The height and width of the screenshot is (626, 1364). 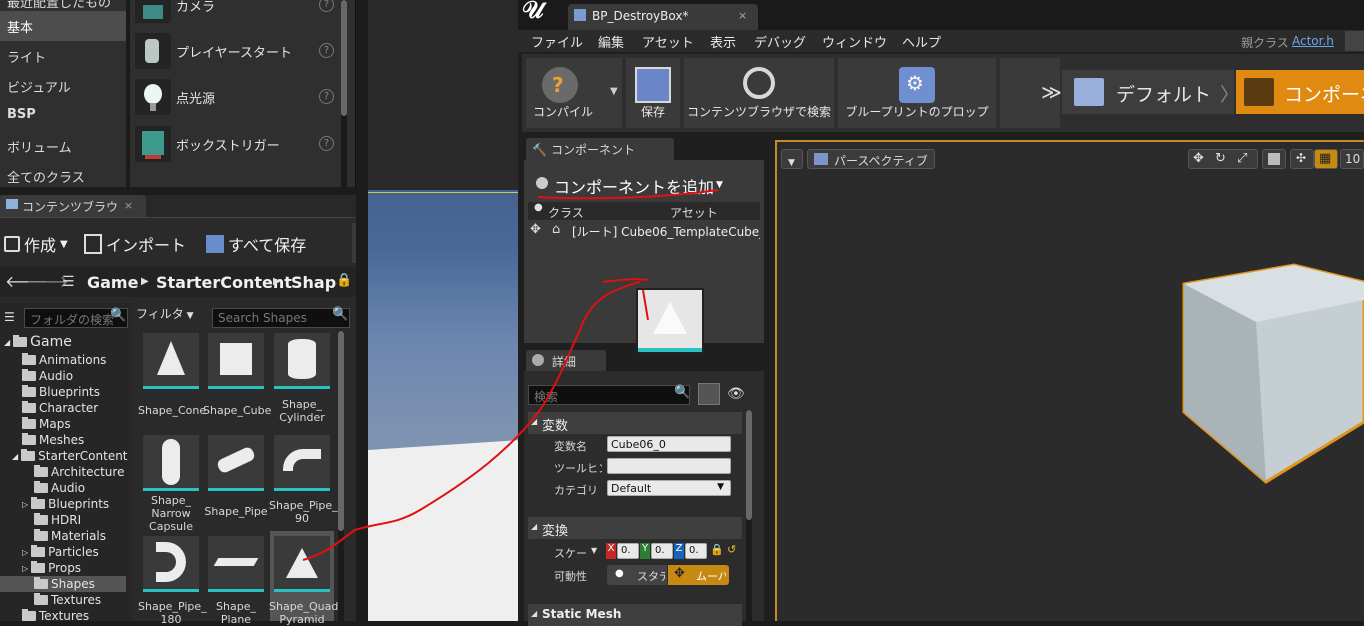 What do you see at coordinates (628, 194) in the screenshot?
I see `annotation-underline` at bounding box center [628, 194].